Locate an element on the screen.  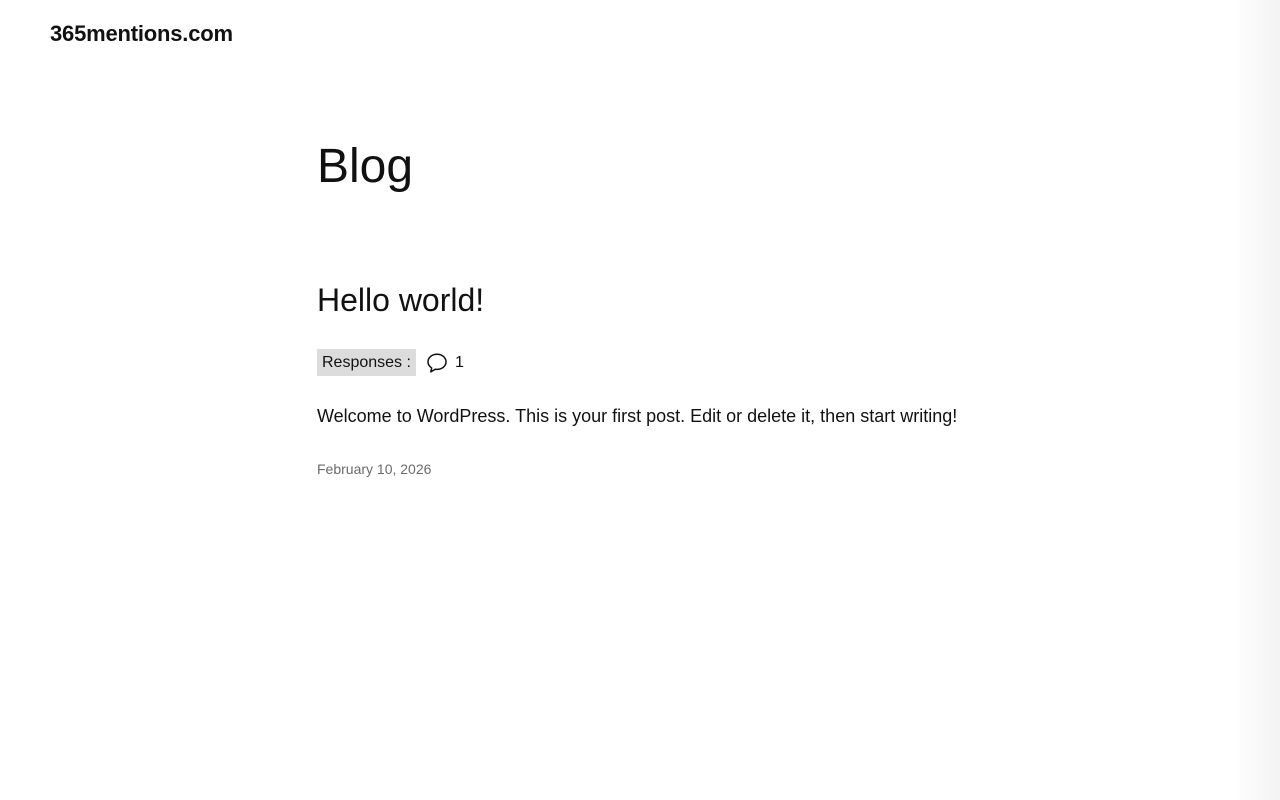
post-title-link: Hello world! is located at coordinates (400, 300).